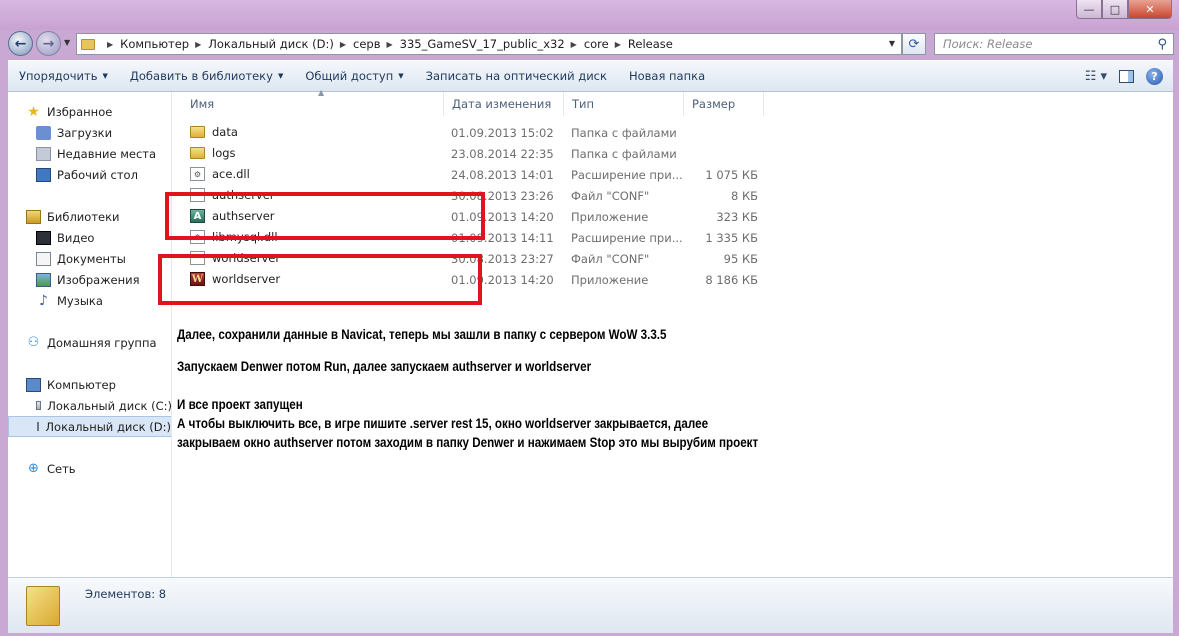 This screenshot has height=636, width=1179. What do you see at coordinates (596, 44) in the screenshot?
I see `breadcrumb-core: core` at bounding box center [596, 44].